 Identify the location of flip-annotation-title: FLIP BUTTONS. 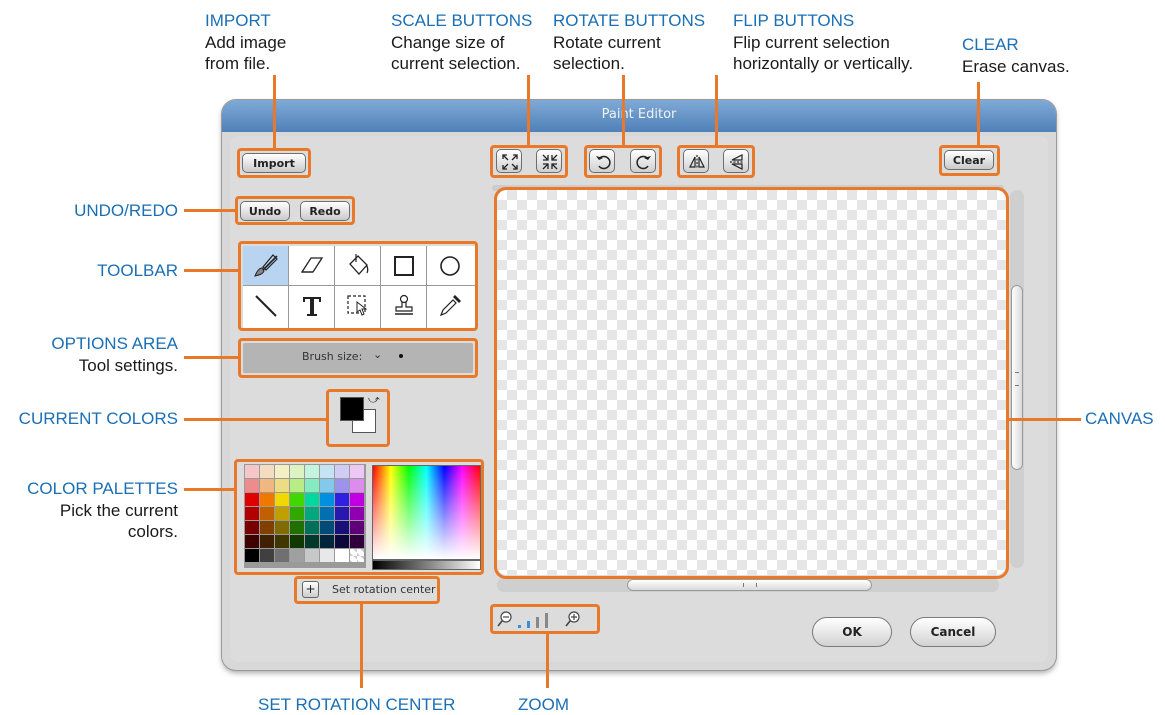
(794, 20).